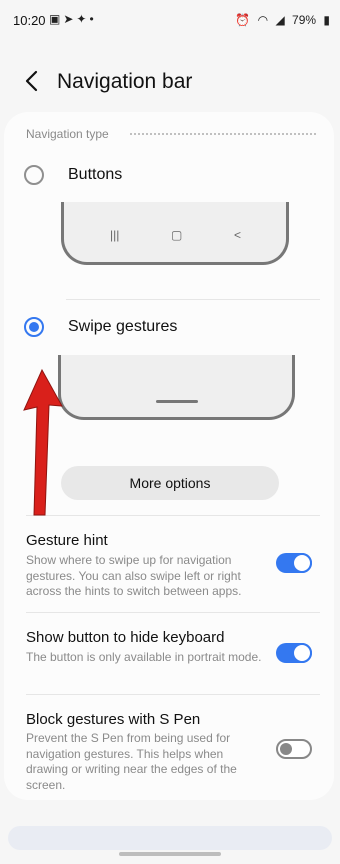  Describe the element at coordinates (122, 327) in the screenshot. I see `option-swipe-gestures-label: Swipe gestures` at that location.